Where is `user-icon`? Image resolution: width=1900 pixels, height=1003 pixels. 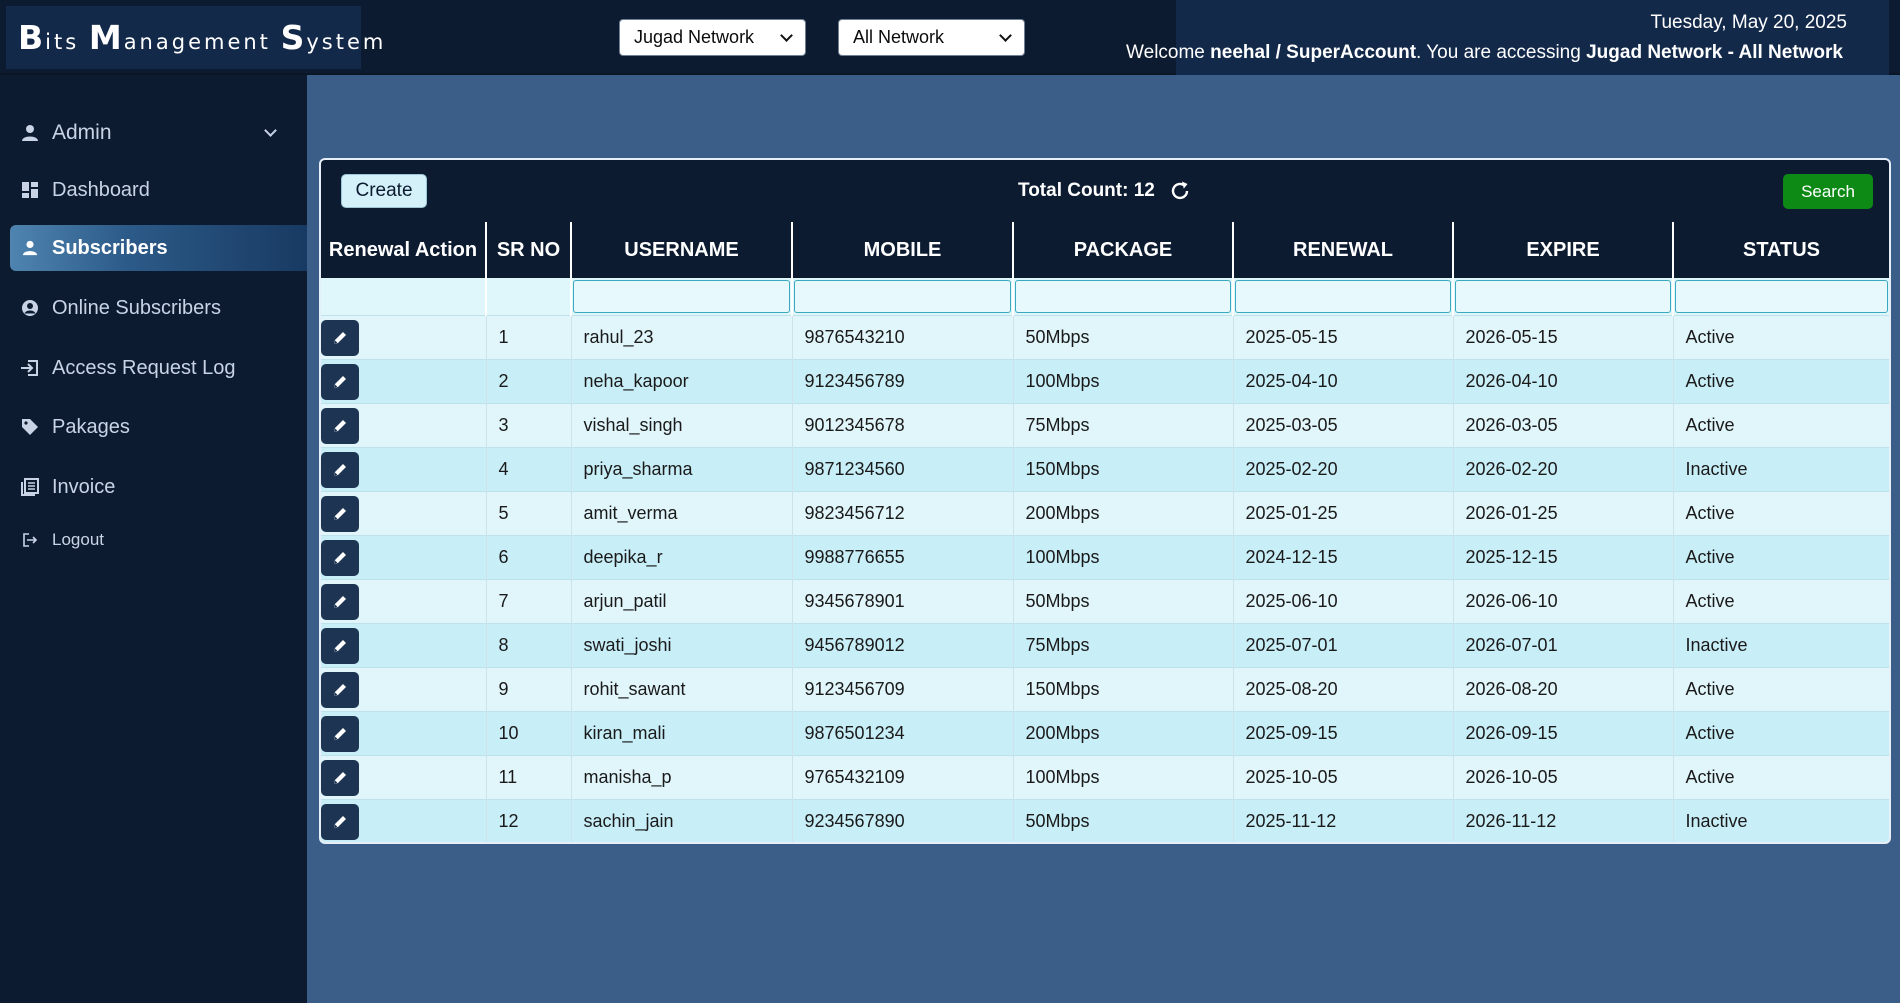 user-icon is located at coordinates (30, 248).